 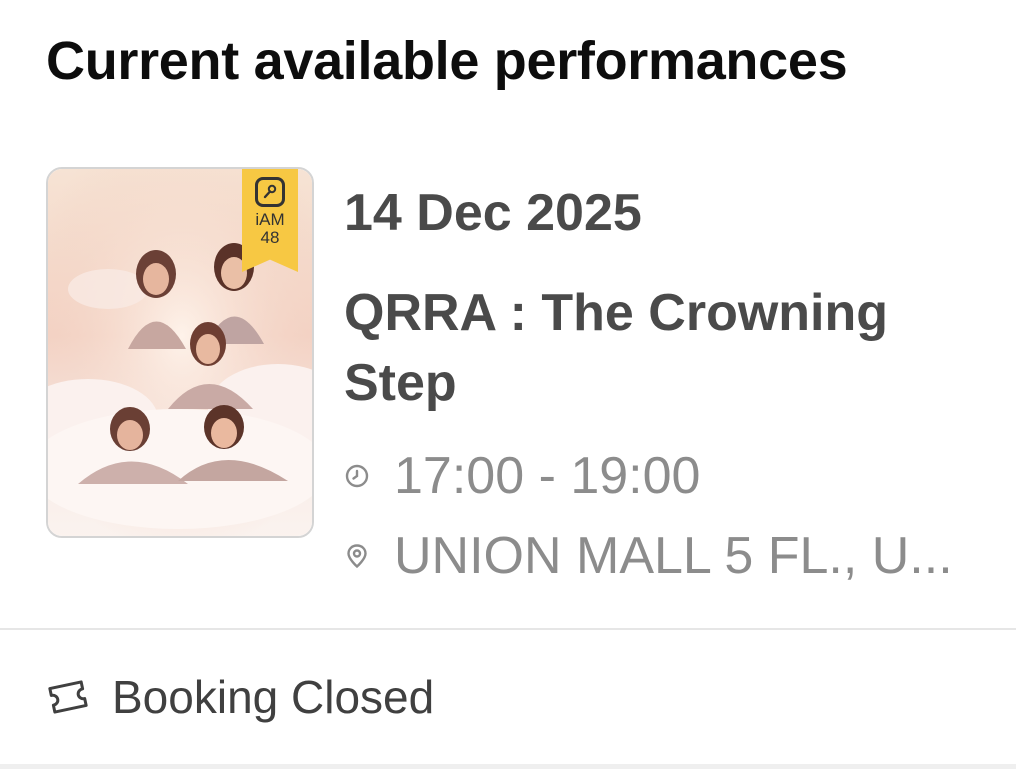 I want to click on performance-date: 14 Dec 2025, so click(x=493, y=213).